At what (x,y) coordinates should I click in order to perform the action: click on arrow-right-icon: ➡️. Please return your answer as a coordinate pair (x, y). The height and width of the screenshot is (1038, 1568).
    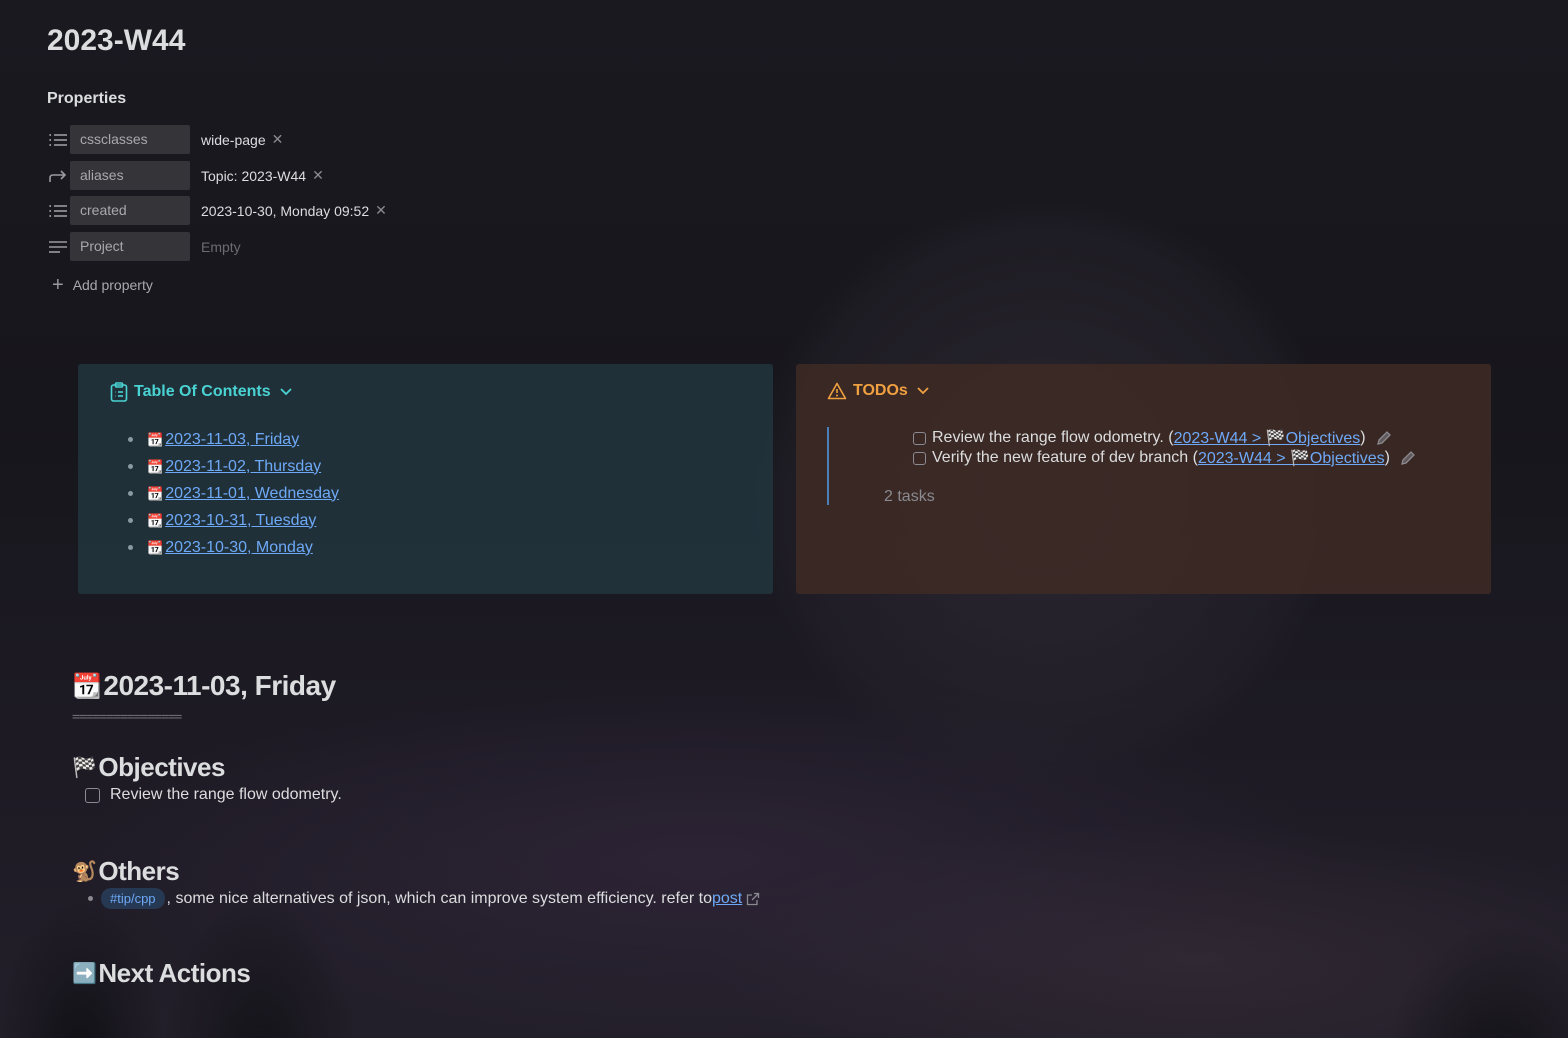
    Looking at the image, I should click on (84, 974).